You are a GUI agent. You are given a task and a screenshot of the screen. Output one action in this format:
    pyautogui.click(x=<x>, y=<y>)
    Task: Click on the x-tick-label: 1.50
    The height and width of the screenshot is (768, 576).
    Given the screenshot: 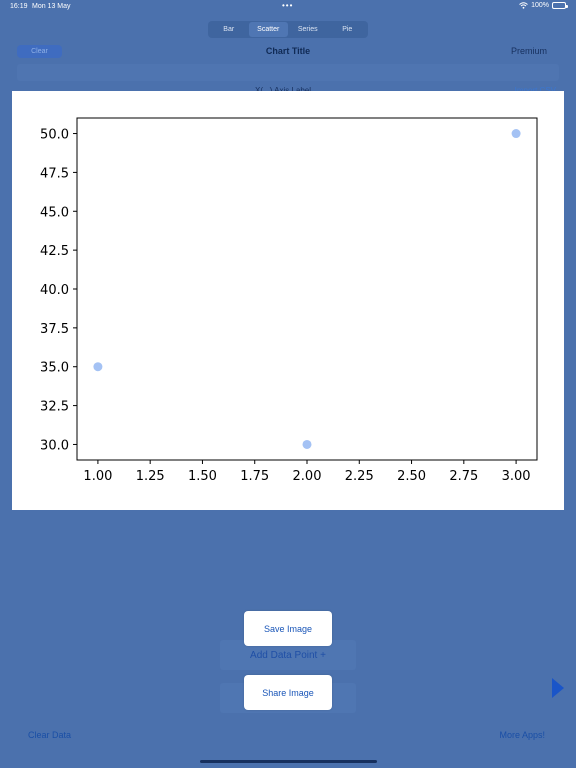 What is the action you would take?
    pyautogui.click(x=202, y=476)
    